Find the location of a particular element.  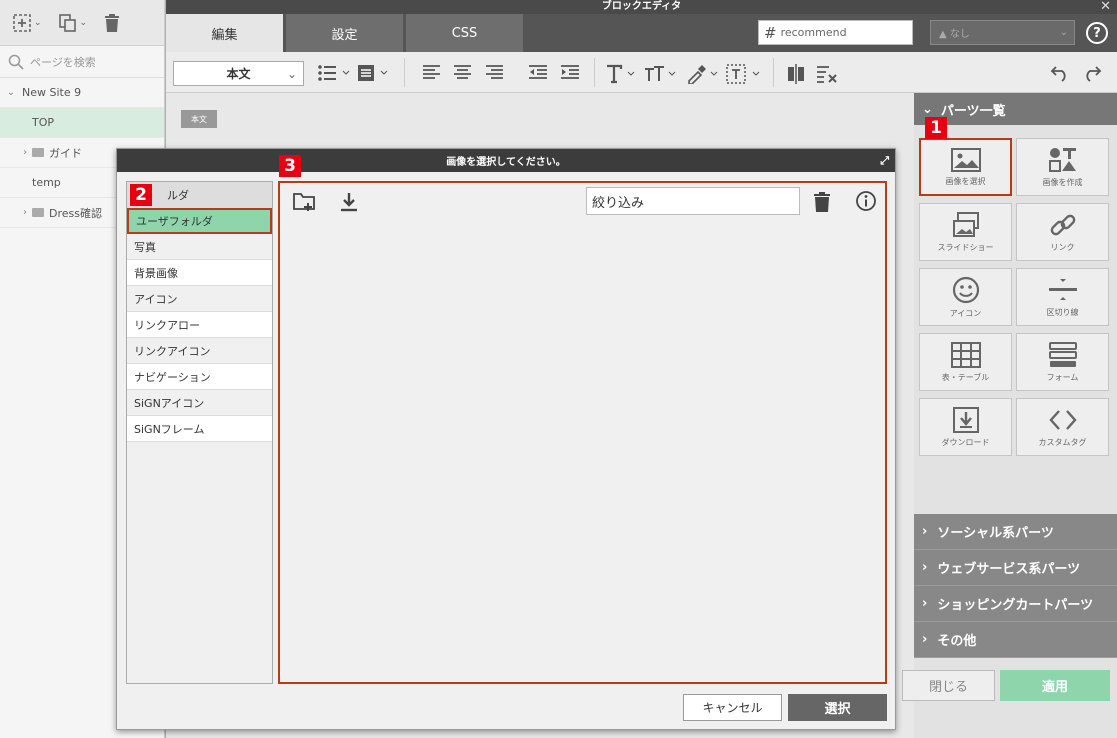

text-box-icon is located at coordinates (744, 74).